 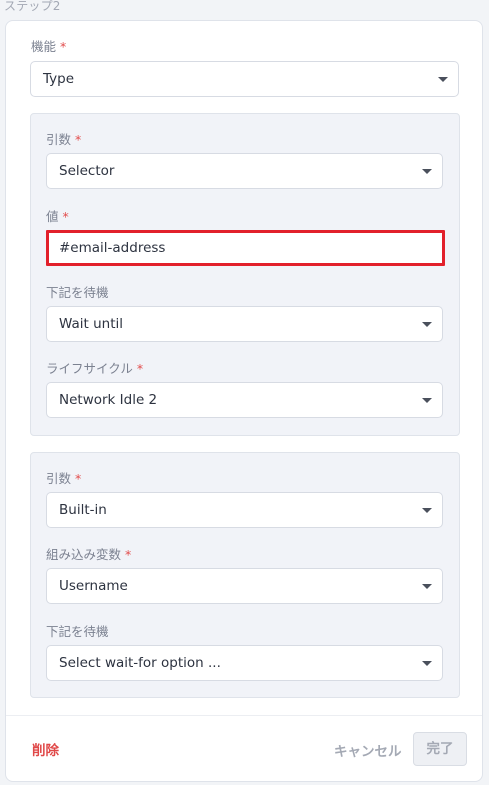 I want to click on value-label: 値 *, so click(x=57, y=216).